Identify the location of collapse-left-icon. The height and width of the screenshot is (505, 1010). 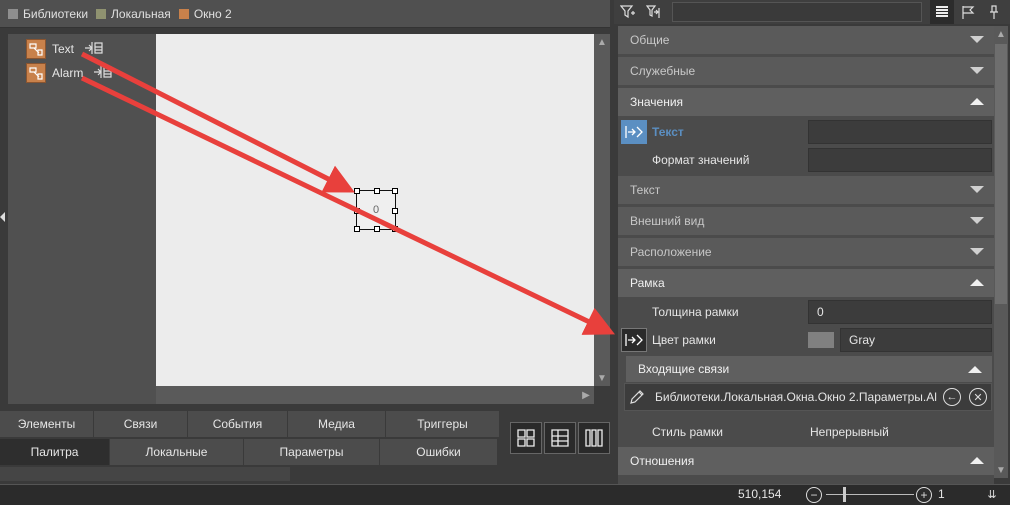
(2, 217).